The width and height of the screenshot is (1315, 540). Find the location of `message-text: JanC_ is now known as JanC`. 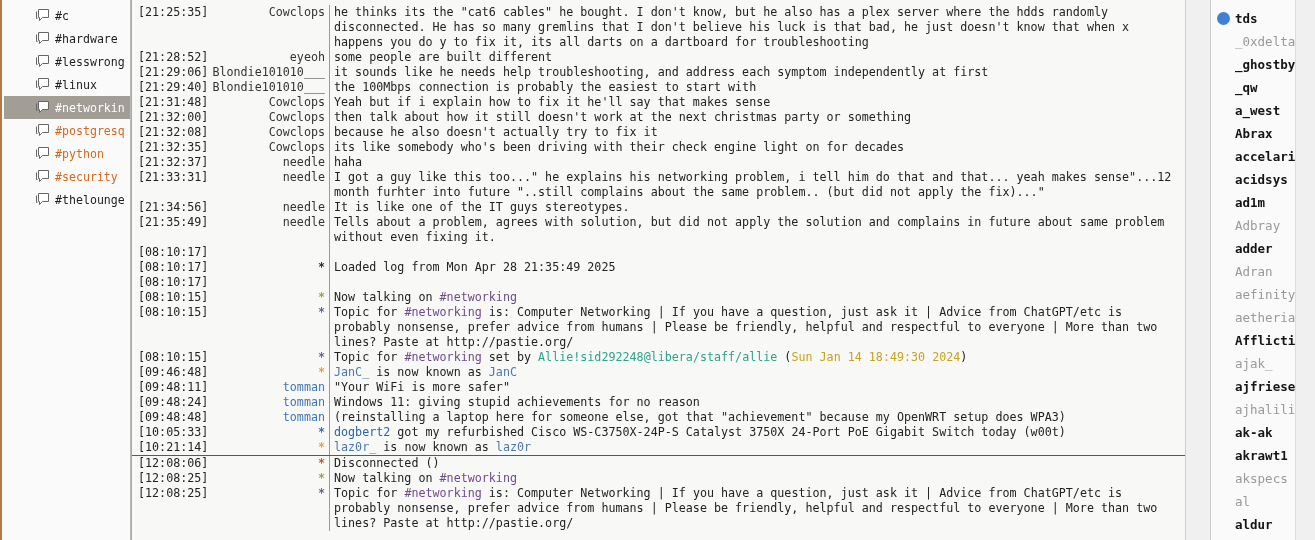

message-text: JanC_ is now known as JanC is located at coordinates (425, 372).